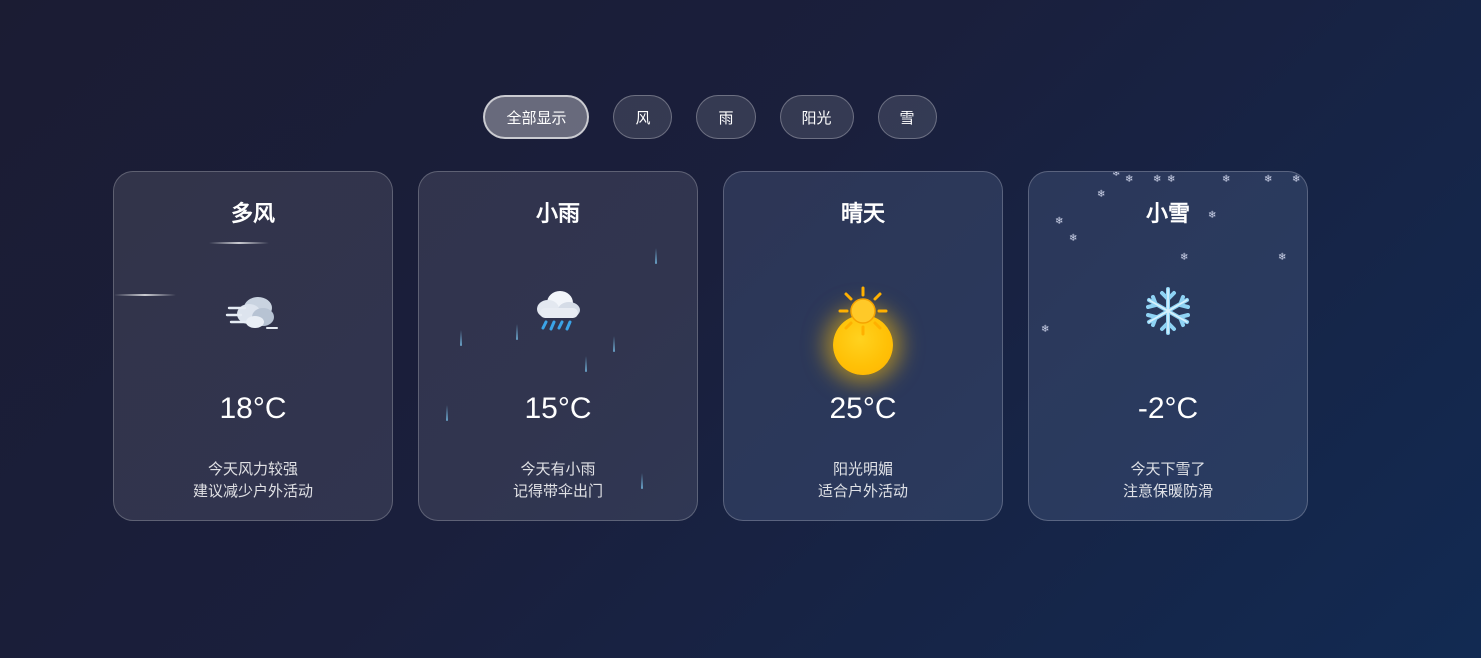  Describe the element at coordinates (907, 117) in the screenshot. I see `filter-snow-button: 雪` at that location.